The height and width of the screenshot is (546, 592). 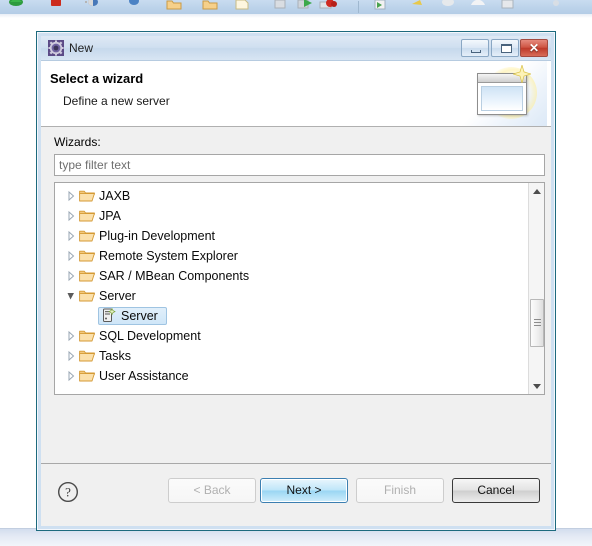 I want to click on tree-item-label: Server, so click(x=117, y=296).